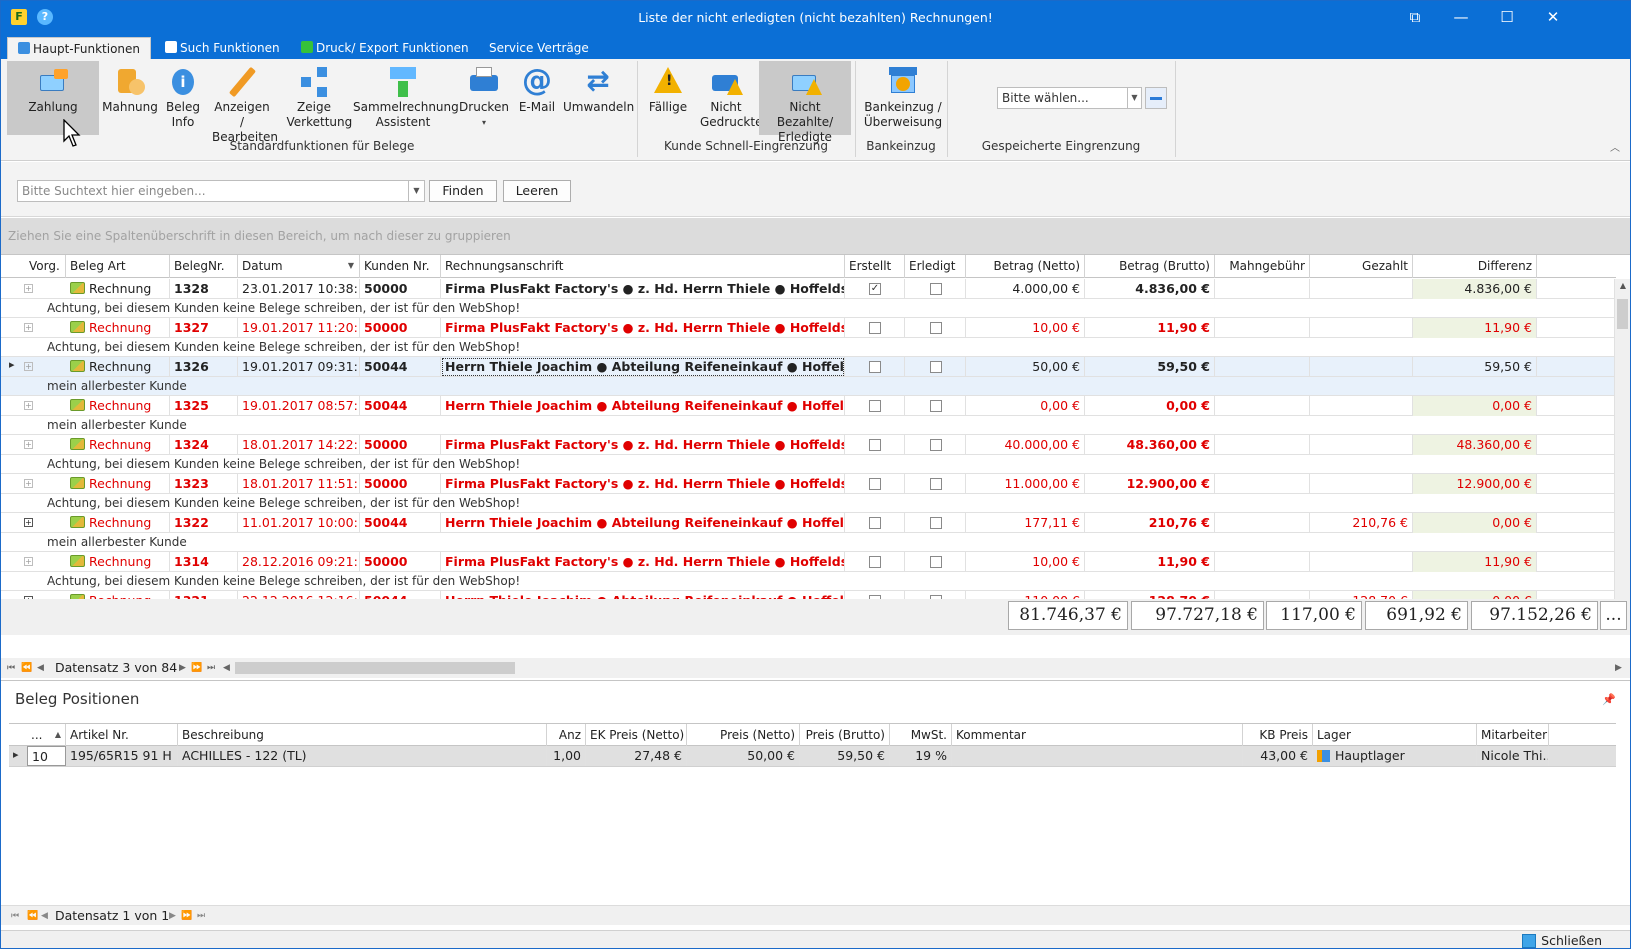 The height and width of the screenshot is (949, 1631). Describe the element at coordinates (1507, 17) in the screenshot. I see `maximize-button: ☐` at that location.